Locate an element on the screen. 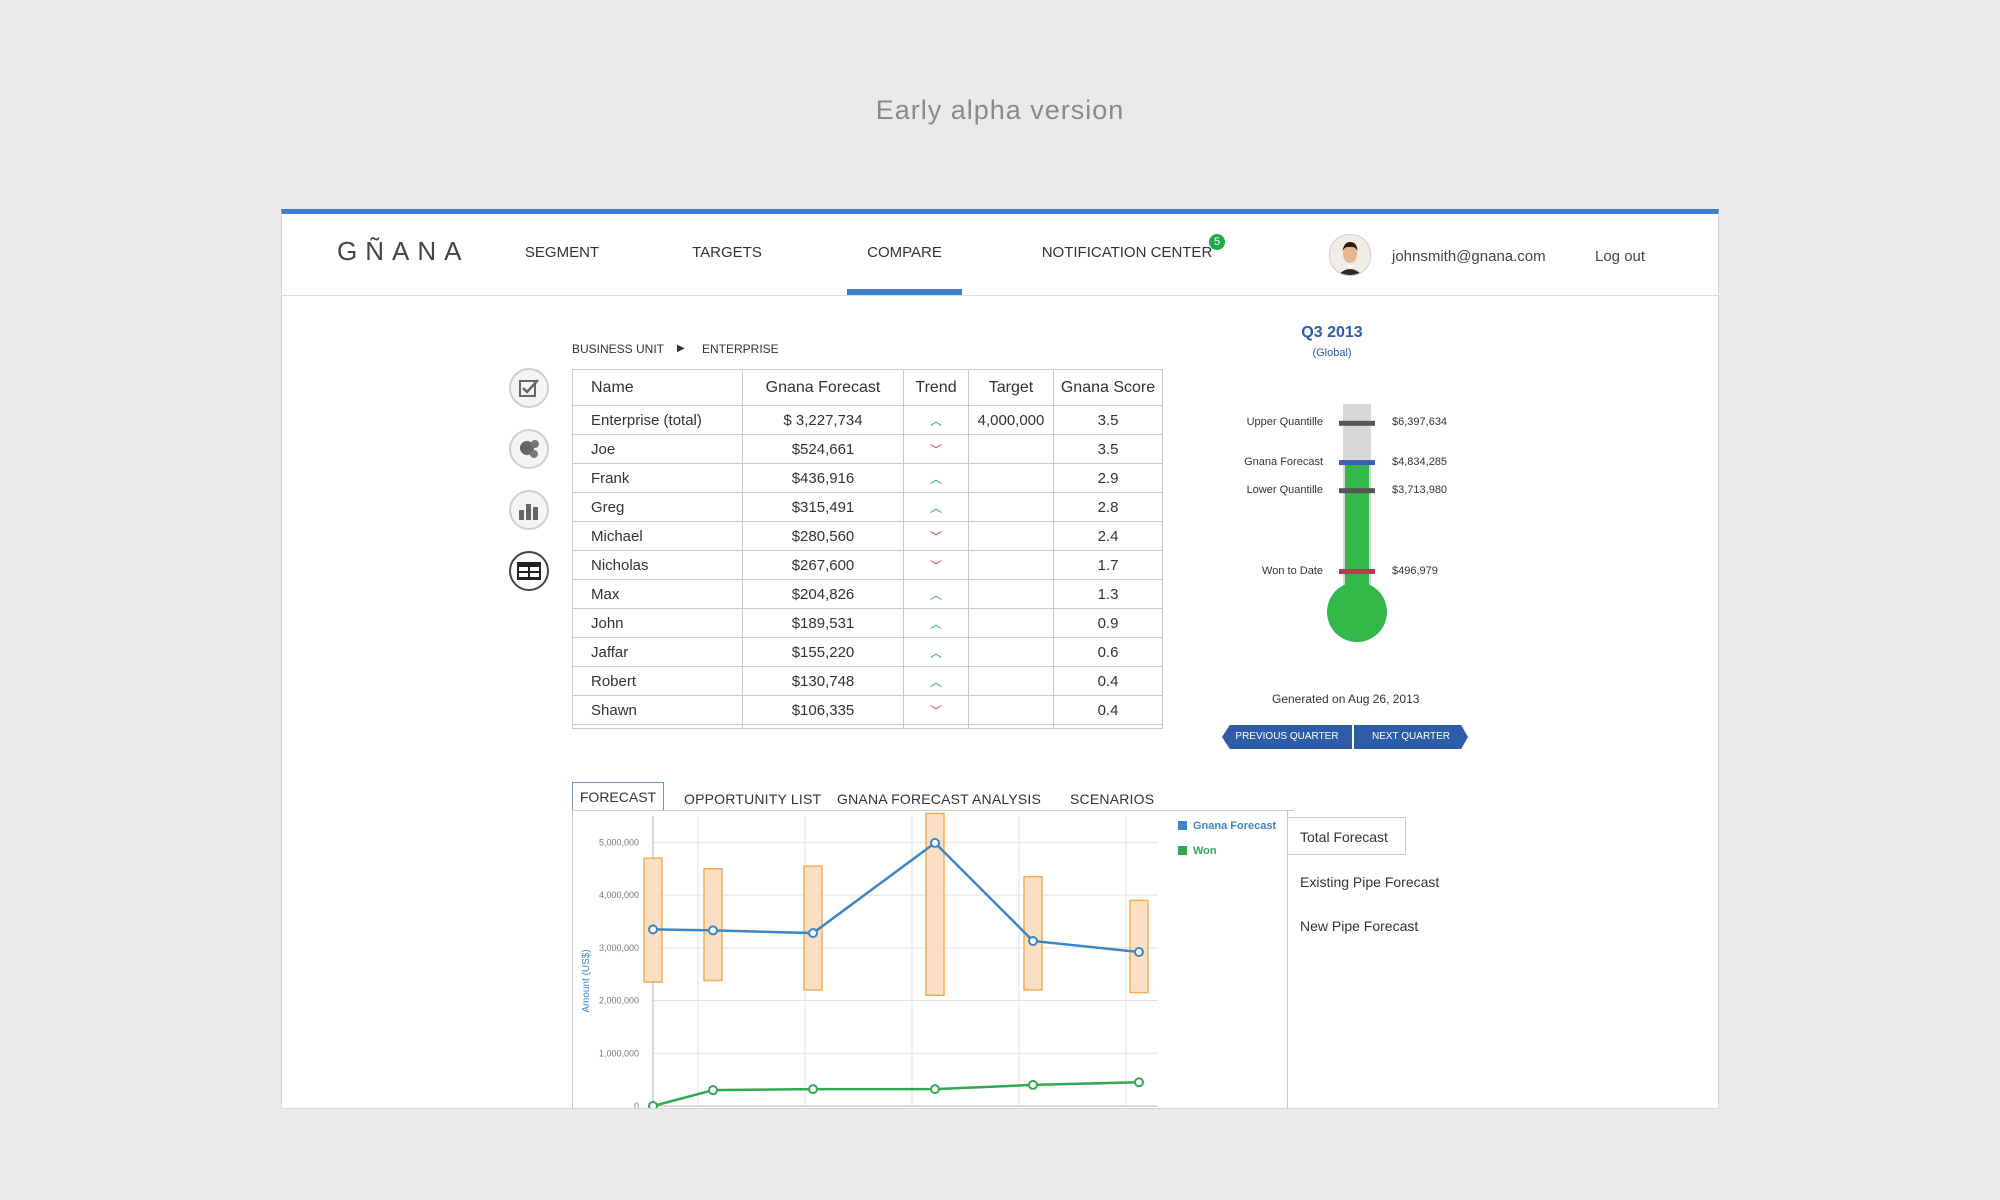 Image resolution: width=2000 pixels, height=1200 pixels. row-score: 0.9 is located at coordinates (1107, 623).